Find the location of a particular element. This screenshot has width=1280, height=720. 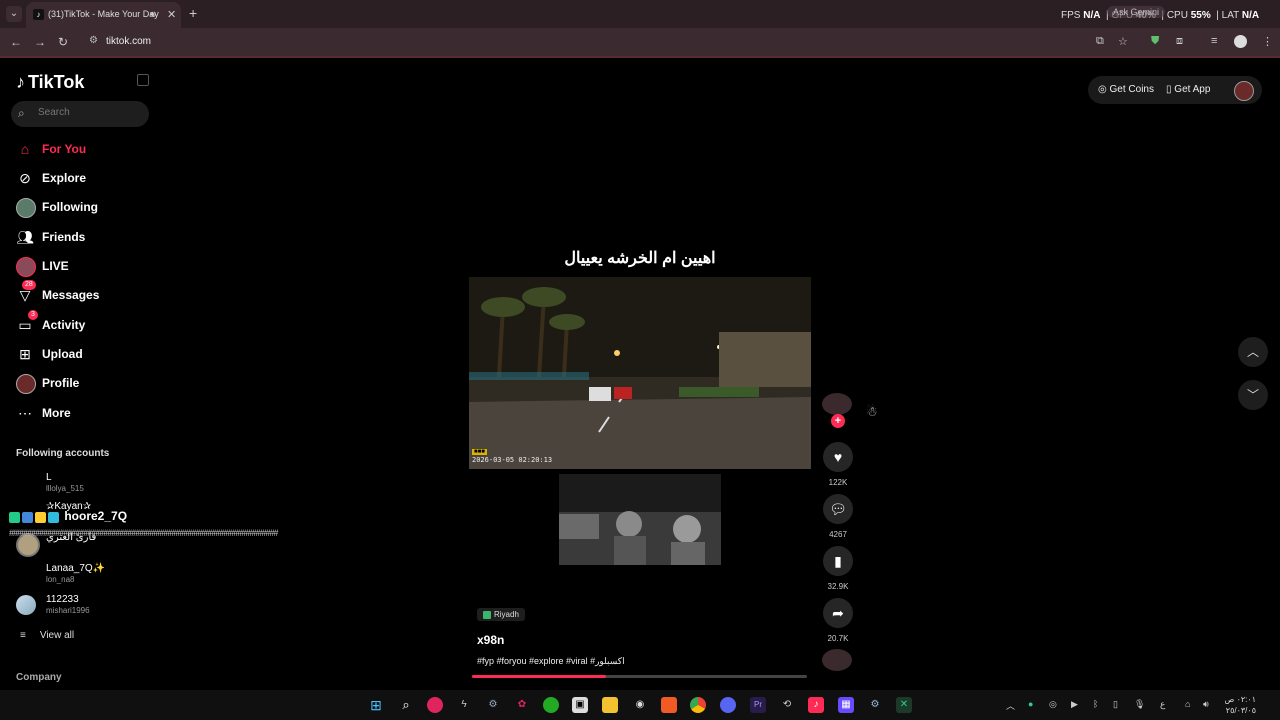

share-count: 20.7K is located at coordinates (838, 638).